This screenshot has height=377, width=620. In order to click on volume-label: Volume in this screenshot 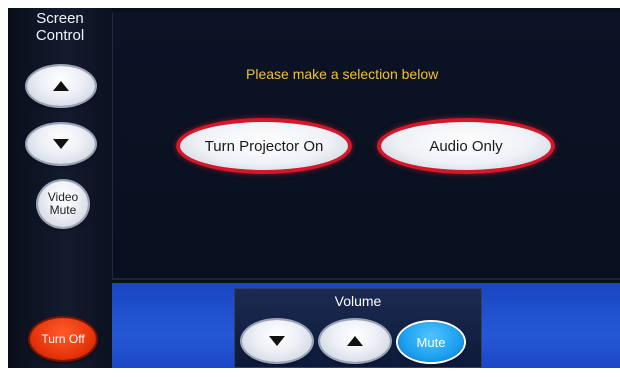, I will do `click(358, 301)`.